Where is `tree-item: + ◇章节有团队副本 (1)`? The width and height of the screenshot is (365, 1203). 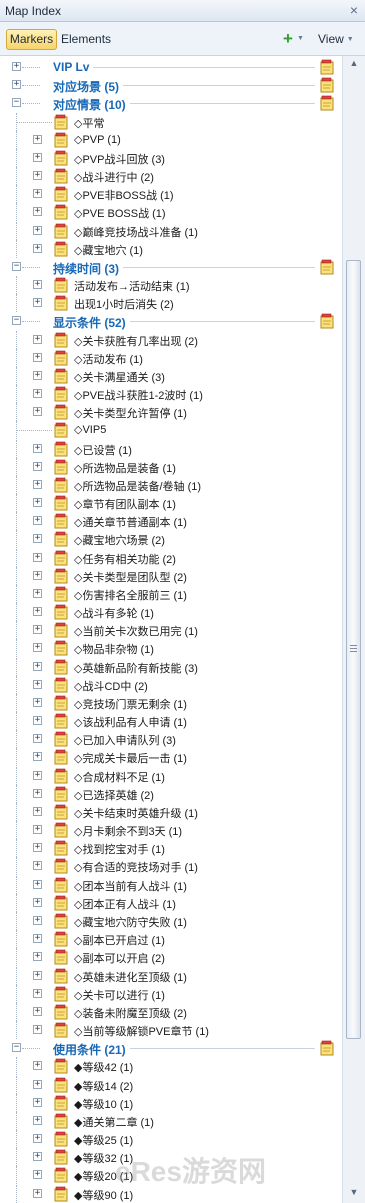
tree-item: + ◇章节有团队副本 (1) is located at coordinates (171, 503).